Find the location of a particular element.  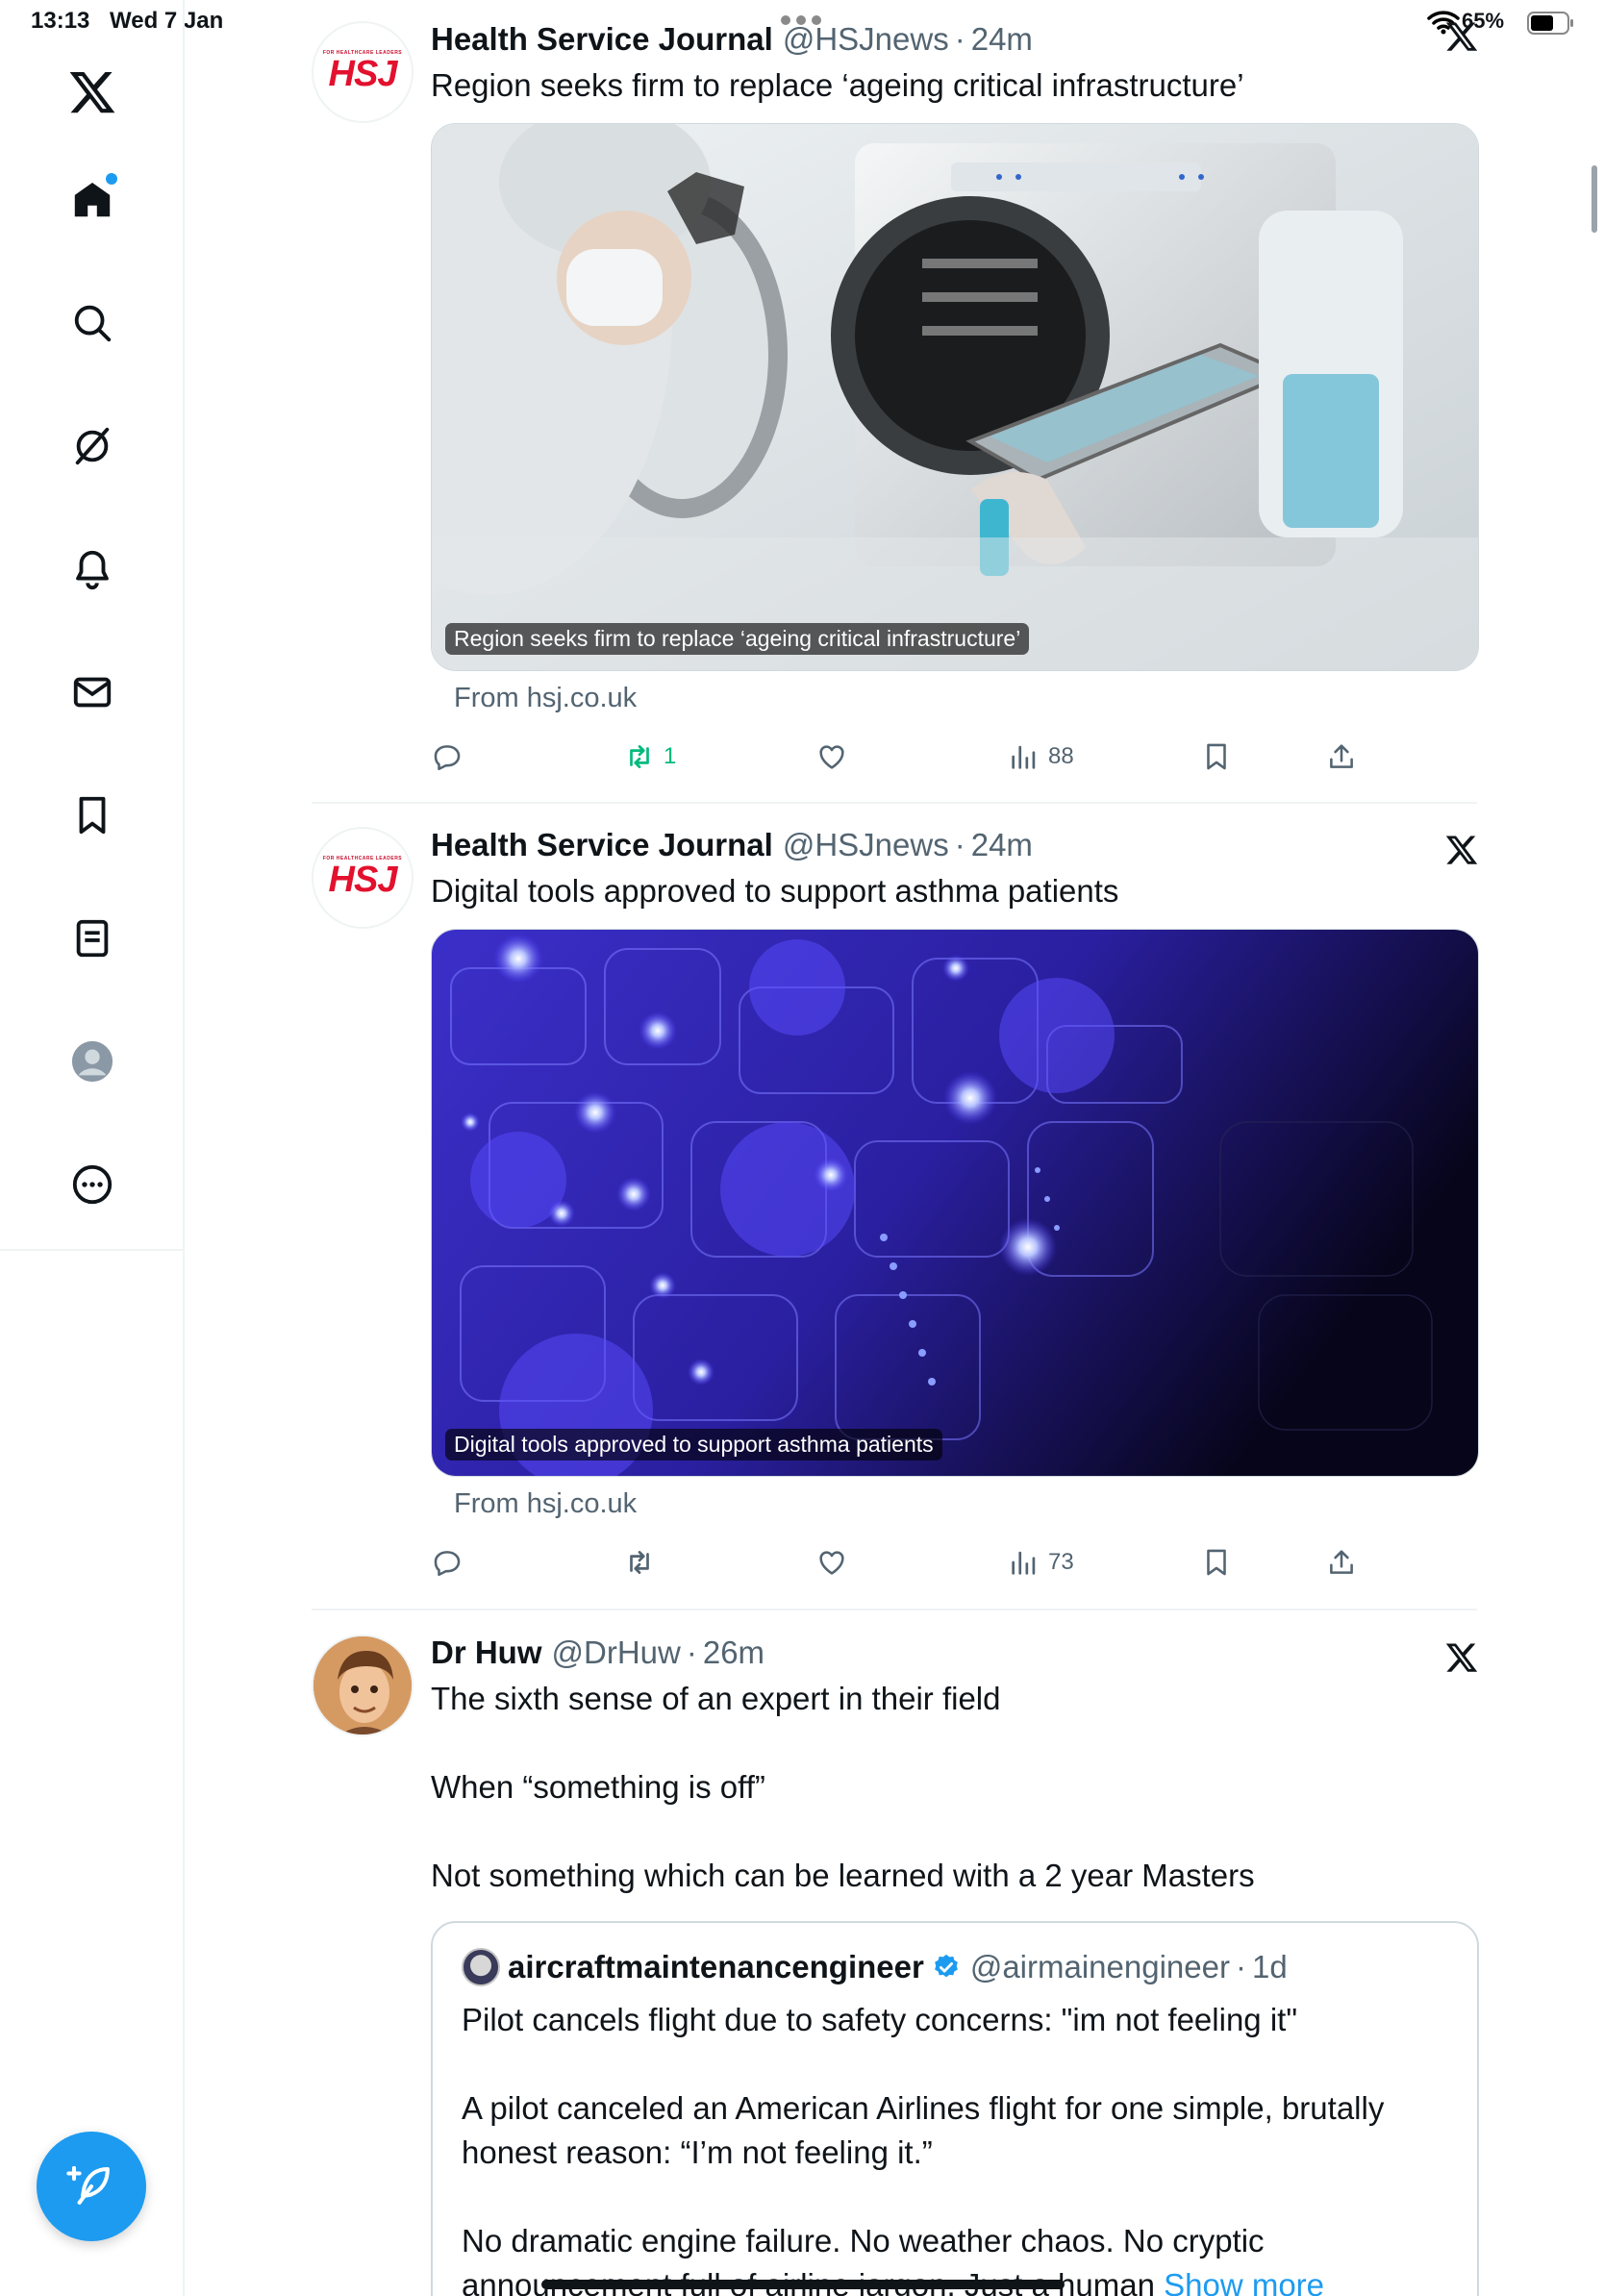

sidebar-item-more is located at coordinates (92, 1184).